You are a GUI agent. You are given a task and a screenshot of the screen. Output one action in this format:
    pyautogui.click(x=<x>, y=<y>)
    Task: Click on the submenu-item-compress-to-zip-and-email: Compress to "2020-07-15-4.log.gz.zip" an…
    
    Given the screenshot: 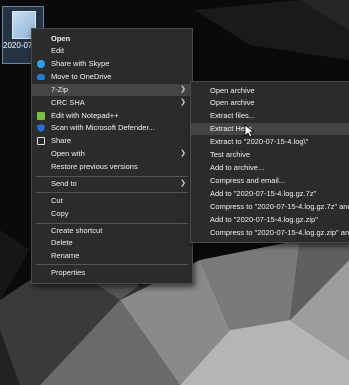 What is the action you would take?
    pyautogui.click(x=270, y=233)
    